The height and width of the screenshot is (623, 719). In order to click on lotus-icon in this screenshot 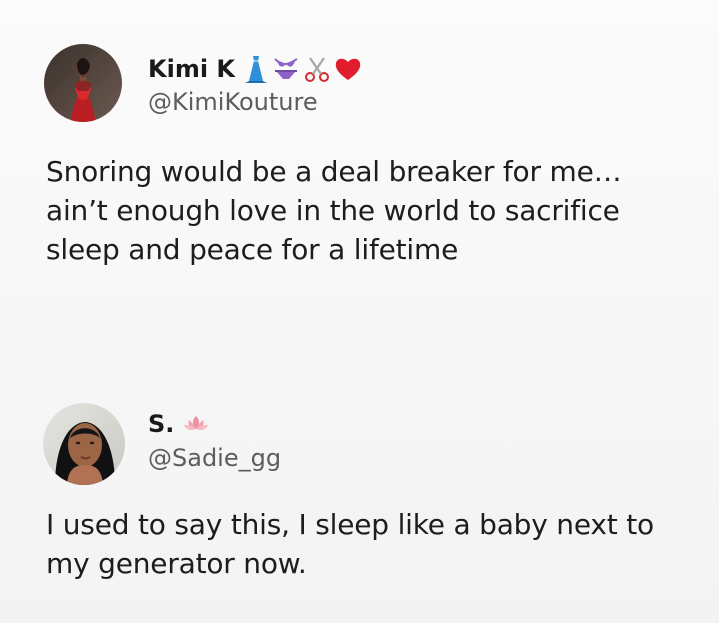, I will do `click(196, 424)`.